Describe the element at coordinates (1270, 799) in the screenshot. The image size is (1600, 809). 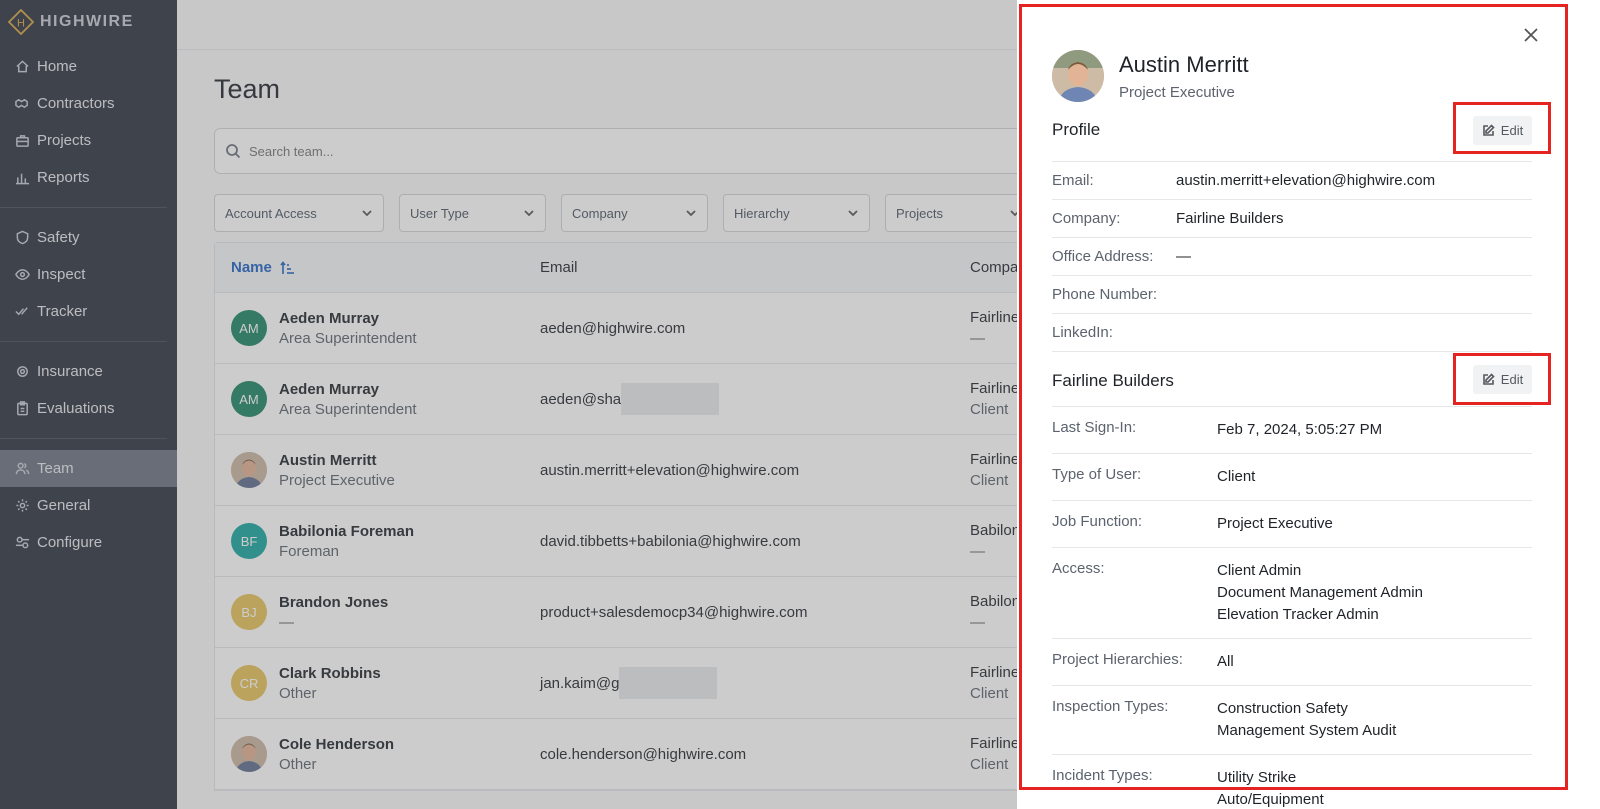
I see `field-value: Auto/Equipment` at that location.